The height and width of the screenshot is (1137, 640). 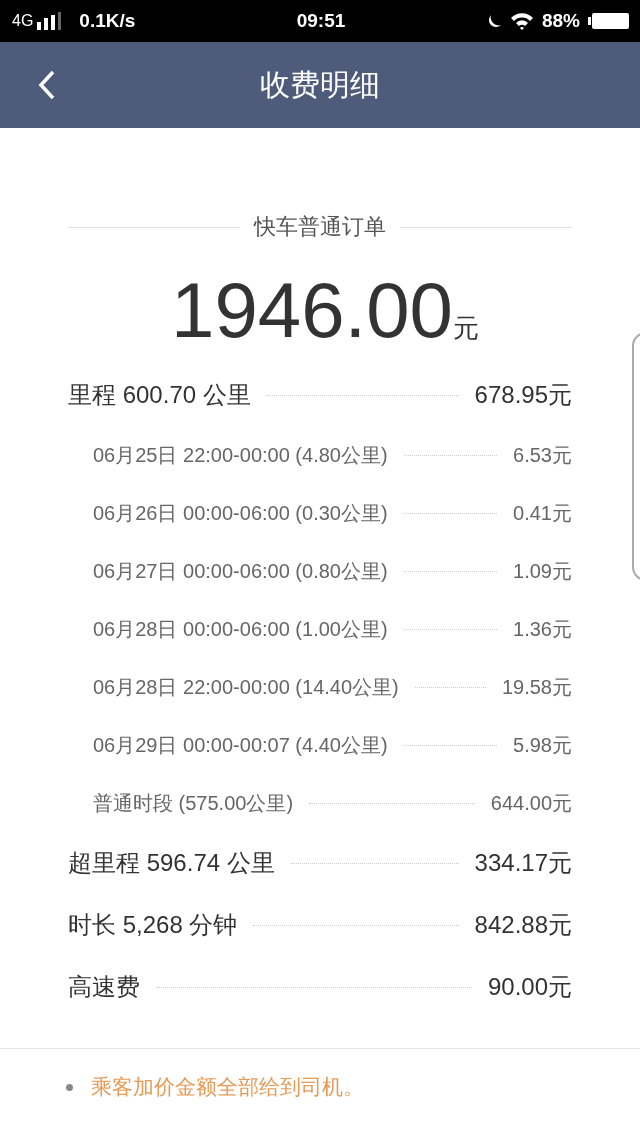 I want to click on currency-unit: 元, so click(x=465, y=328).